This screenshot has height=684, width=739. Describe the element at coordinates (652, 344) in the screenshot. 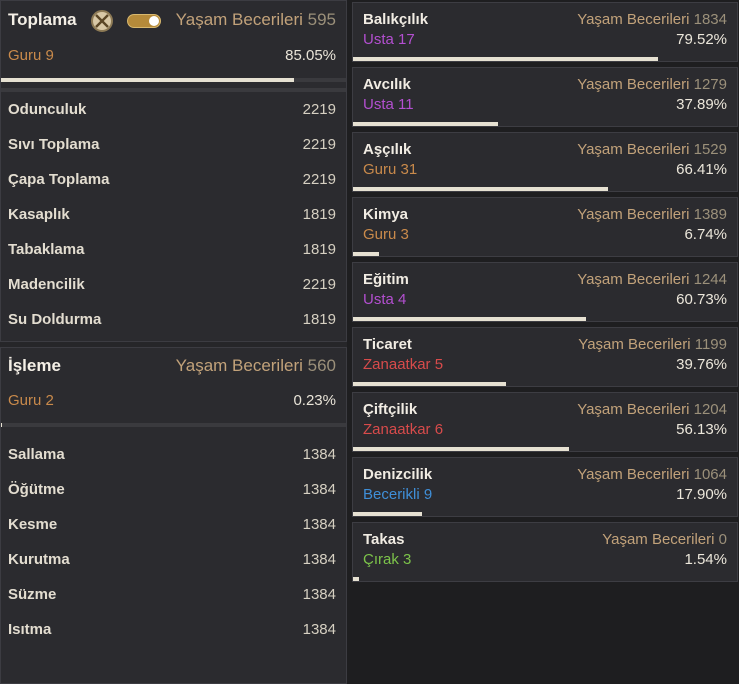

I see `skill-life-skill: Yaşam Becerileri 1199` at that location.